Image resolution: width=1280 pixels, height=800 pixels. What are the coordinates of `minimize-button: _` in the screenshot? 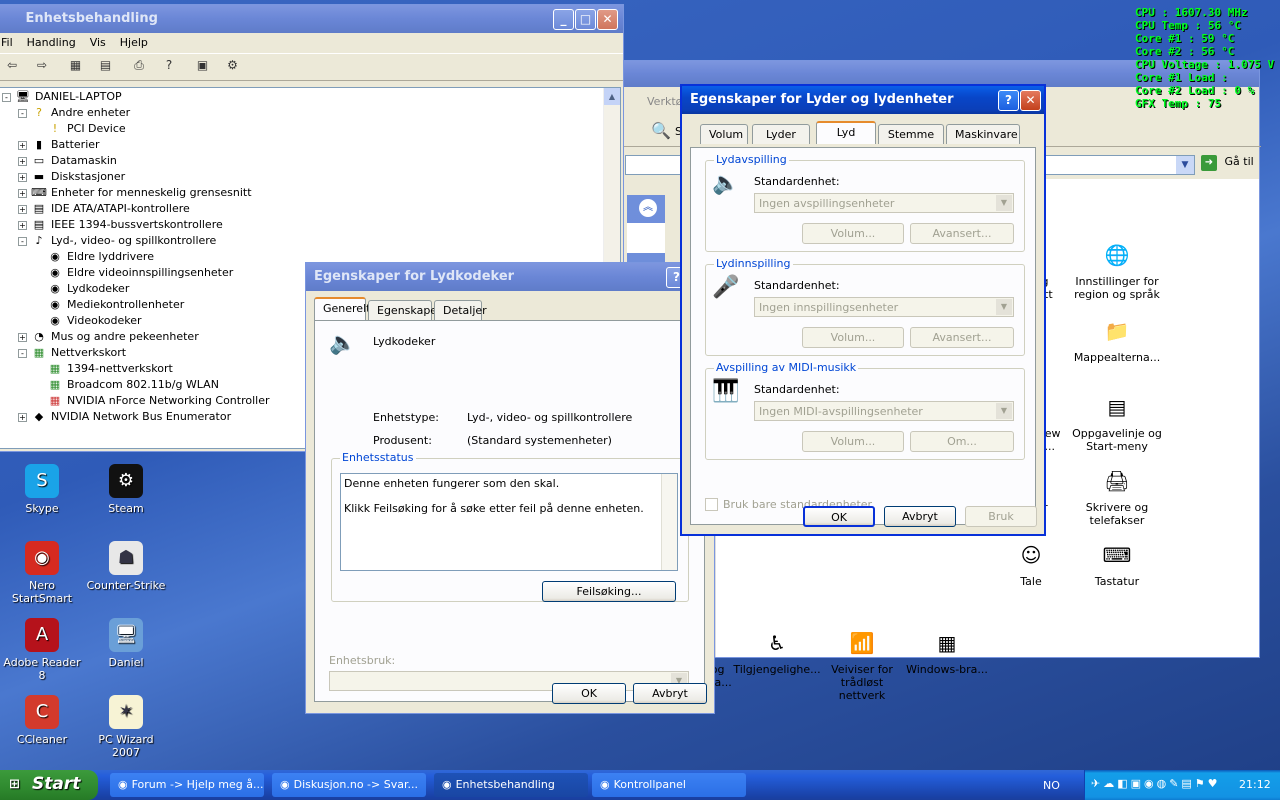 It's located at (563, 19).